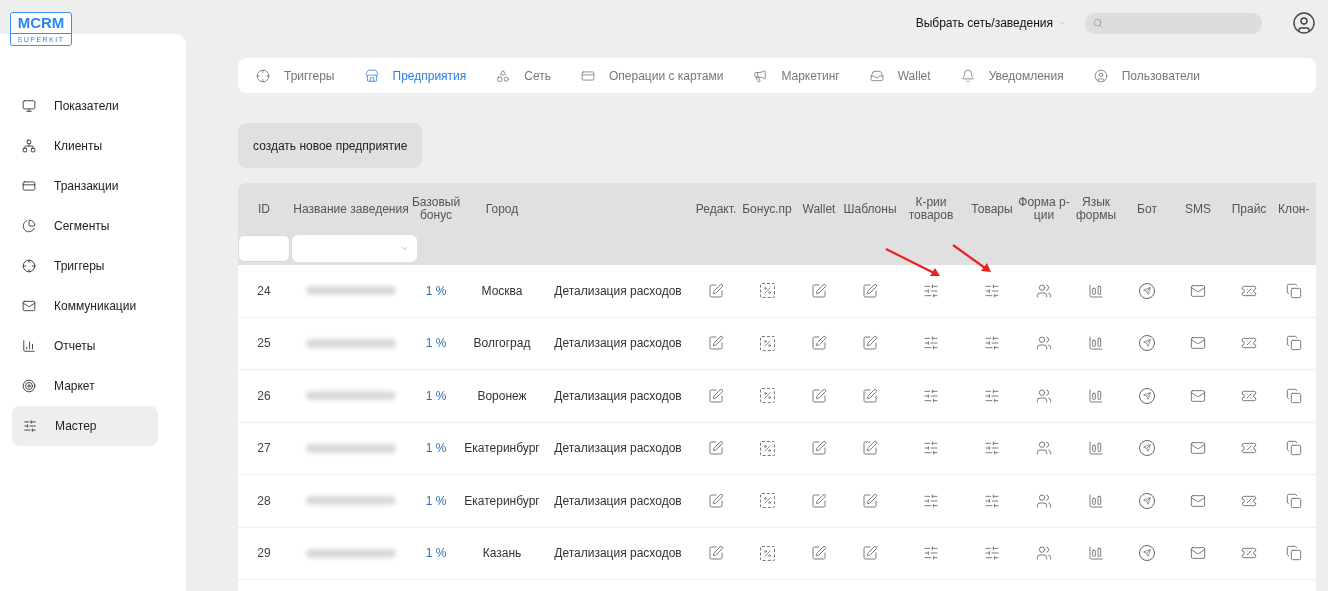 This screenshot has width=1328, height=591. Describe the element at coordinates (85, 226) in the screenshot. I see `sidebar-item: Сегменты` at that location.